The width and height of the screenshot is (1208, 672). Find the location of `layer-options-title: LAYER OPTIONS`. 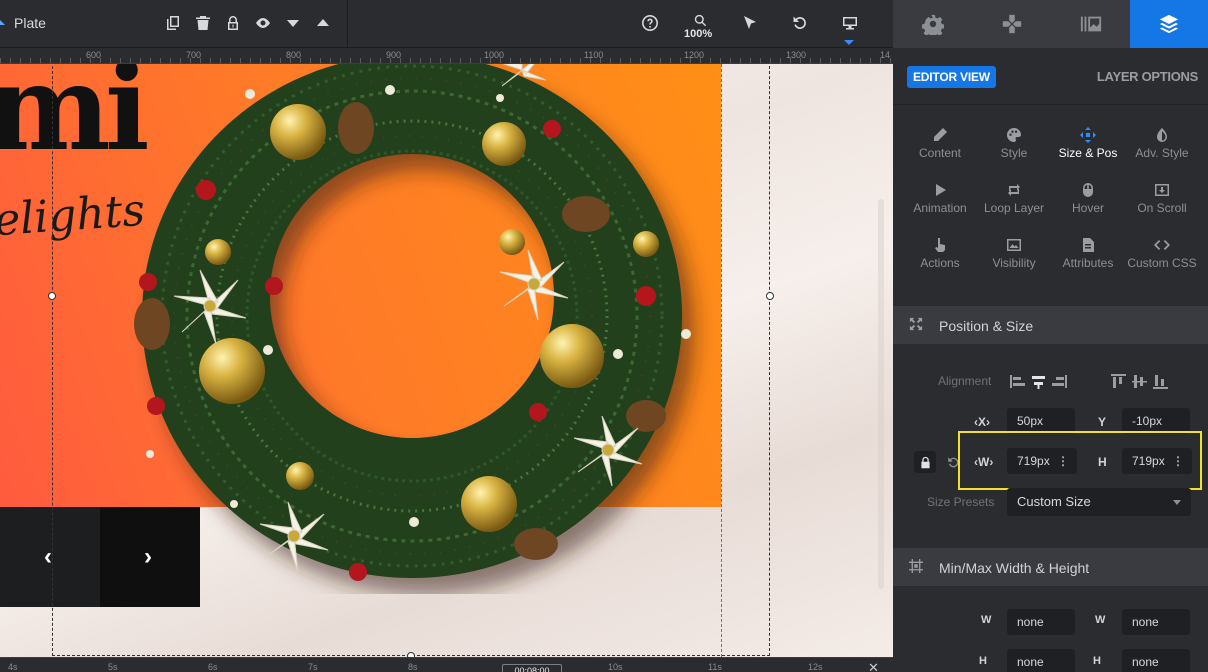

layer-options-title: LAYER OPTIONS is located at coordinates (1147, 76).